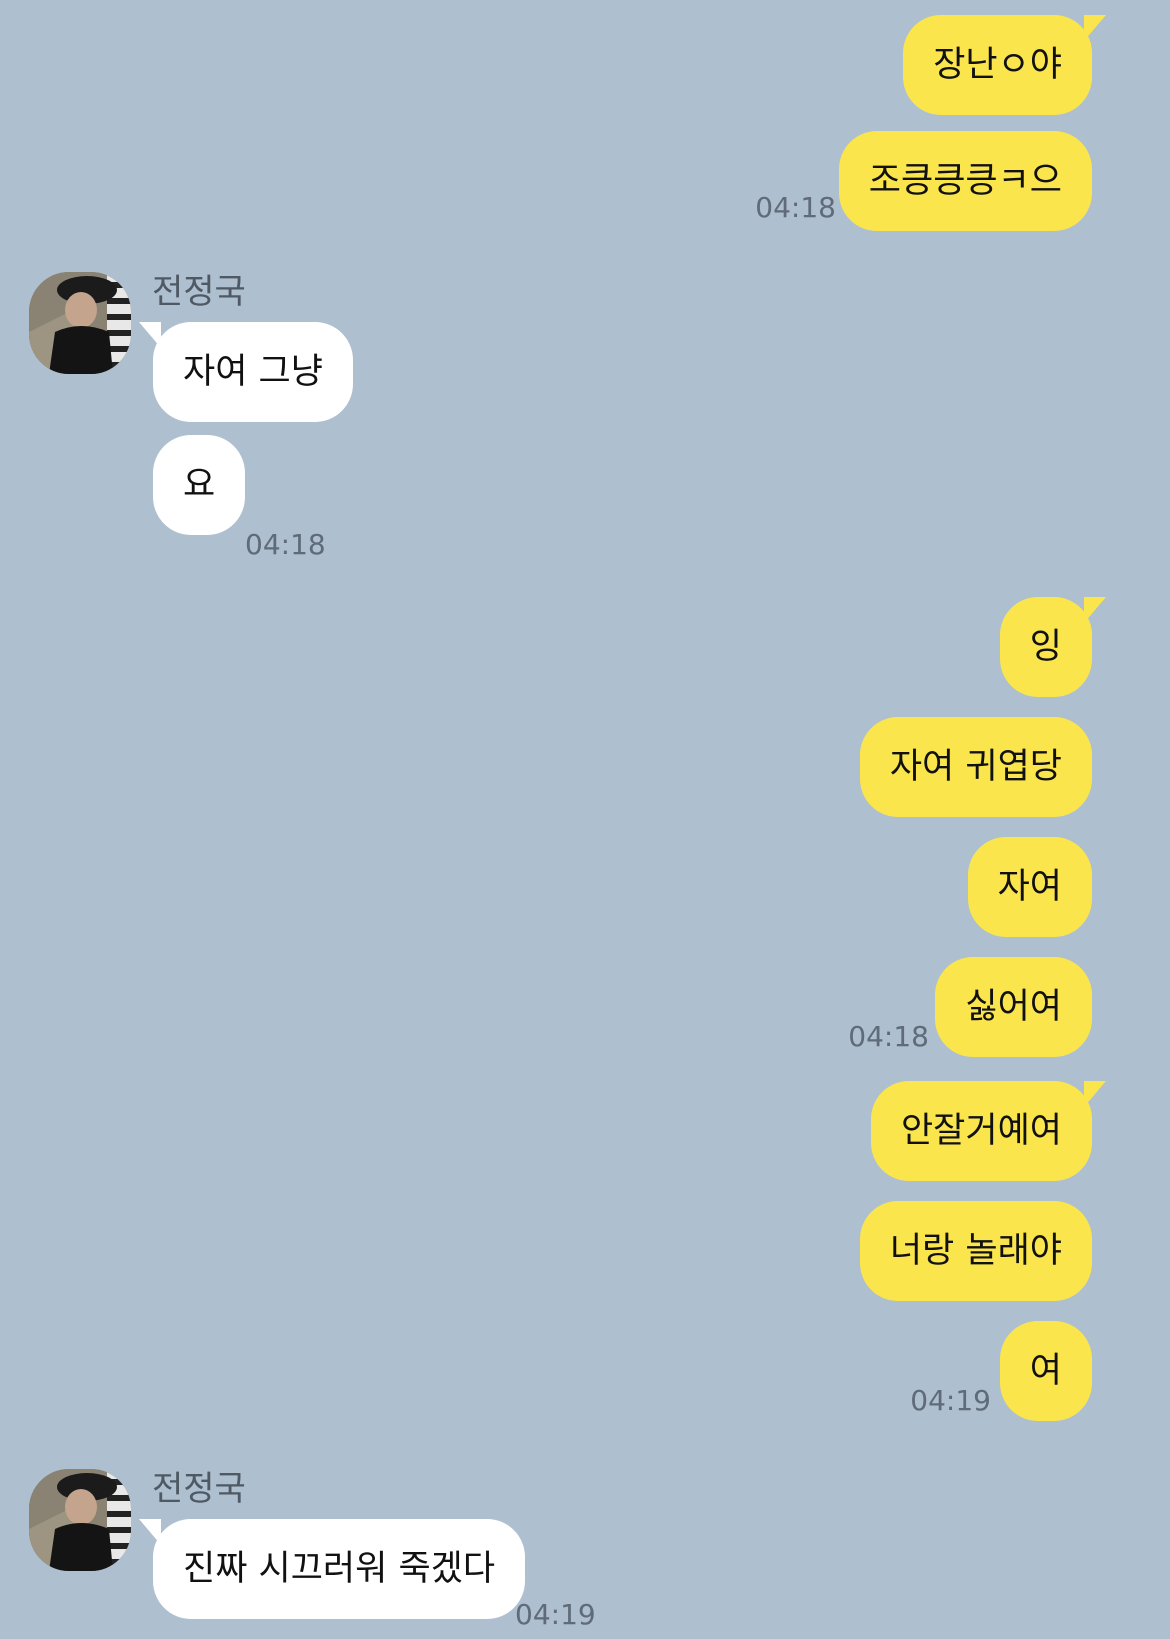  I want to click on my-message-bubble: 싫어여, so click(1013, 1007).